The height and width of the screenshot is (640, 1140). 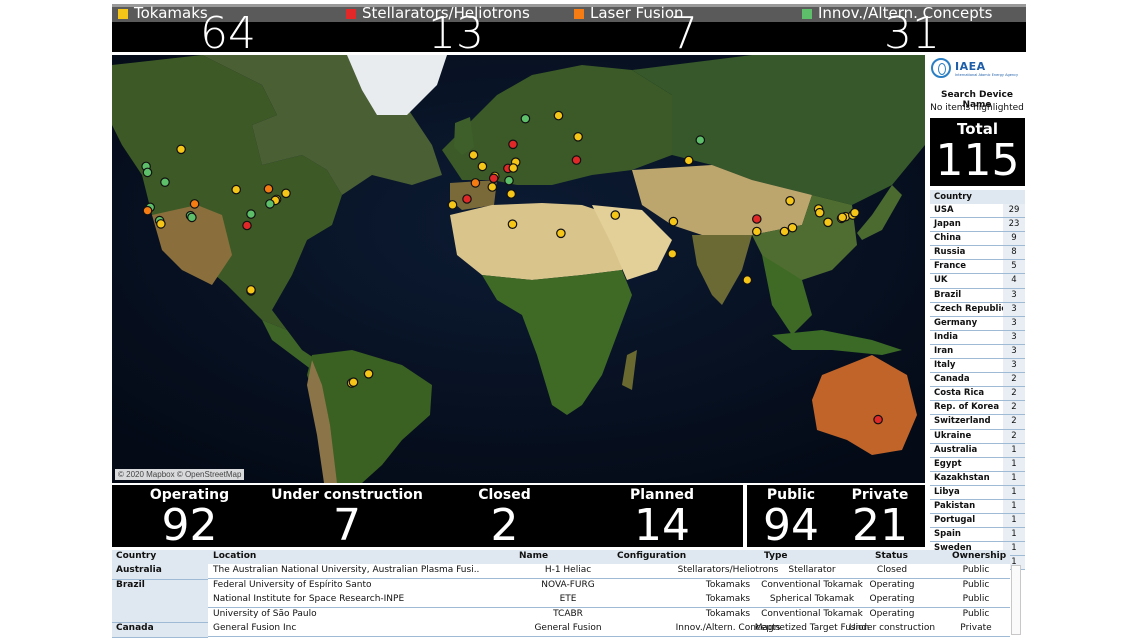 What do you see at coordinates (1014, 436) in the screenshot?
I see `country-count: 2` at bounding box center [1014, 436].